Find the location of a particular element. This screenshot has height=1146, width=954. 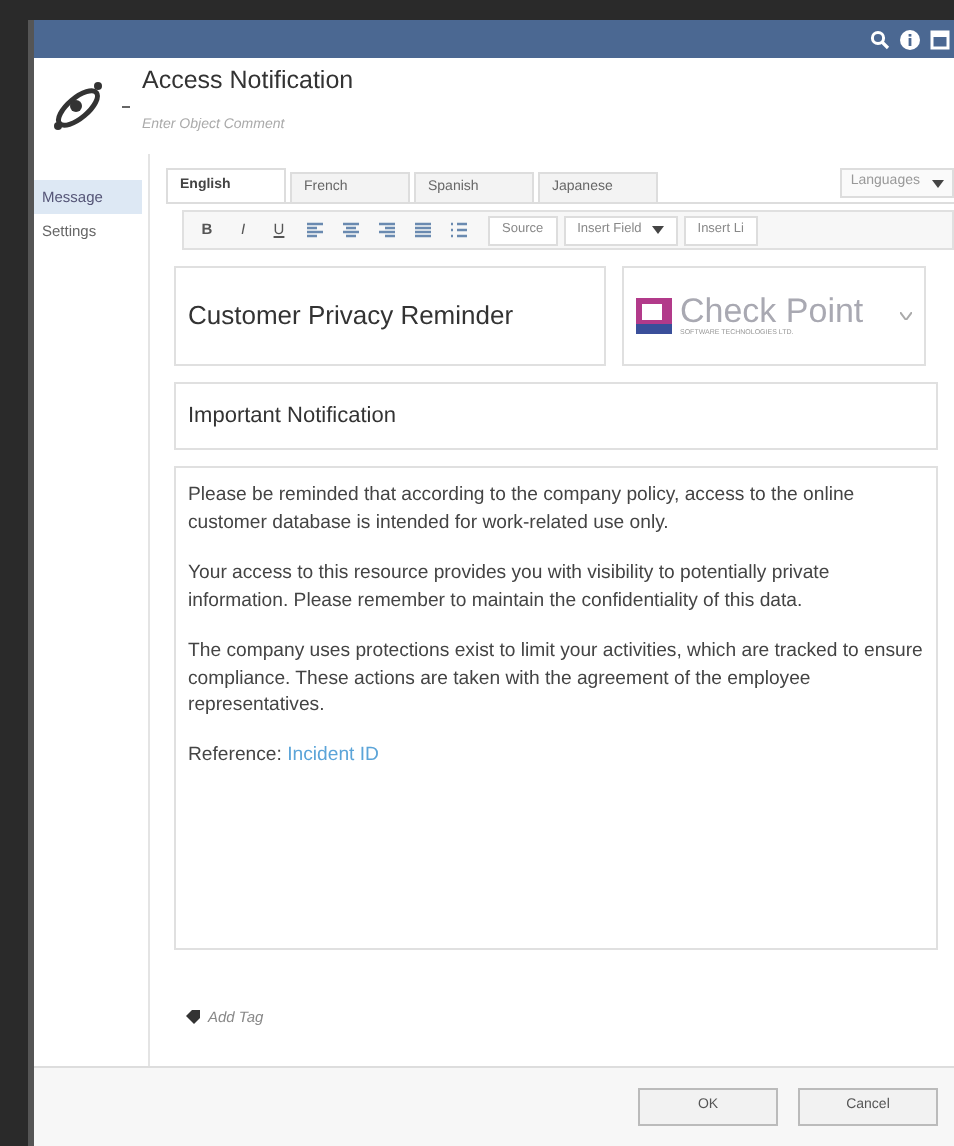

window-icon is located at coordinates (940, 39).